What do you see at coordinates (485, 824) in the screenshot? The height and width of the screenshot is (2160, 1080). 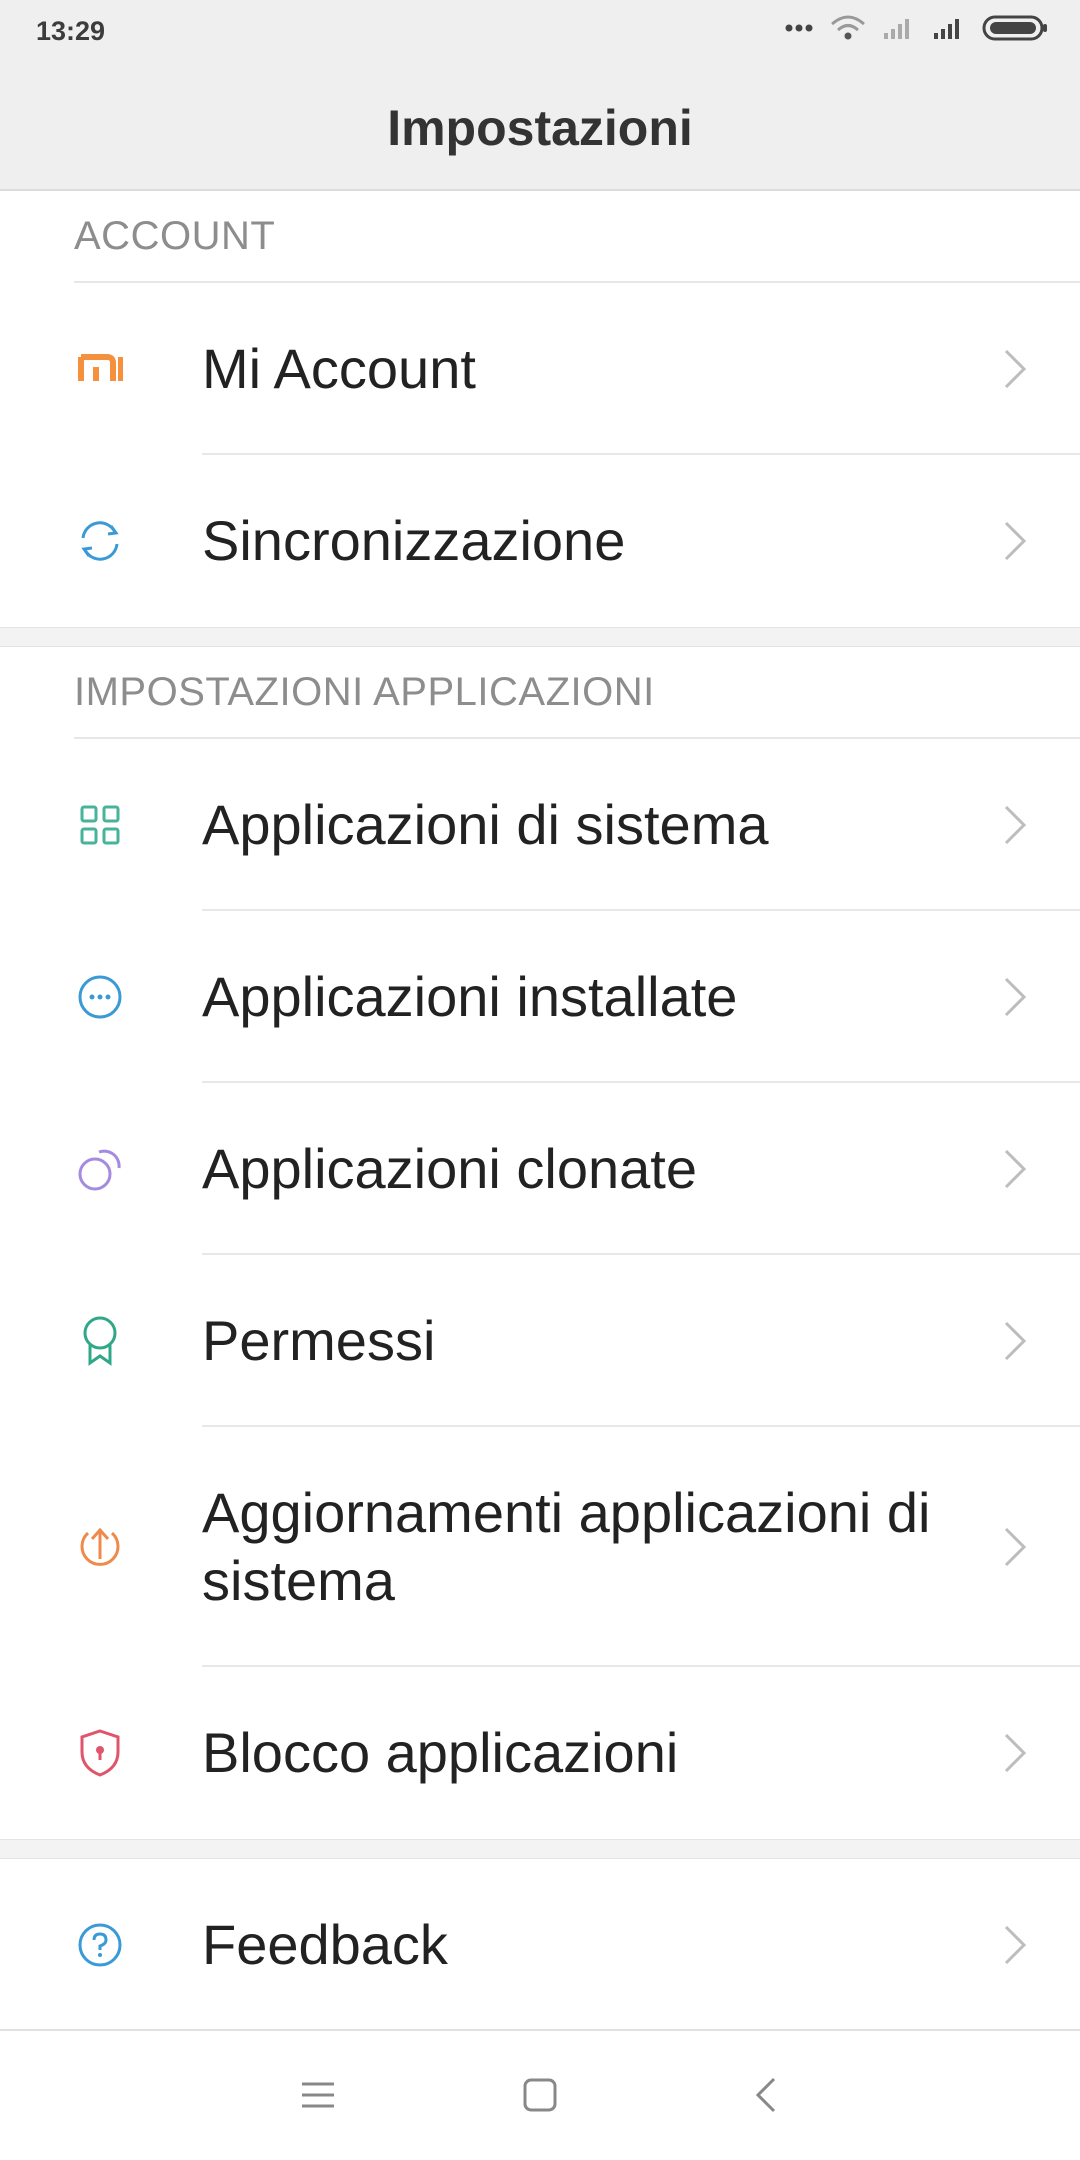 I see `row-label: Applicazioni di sistema` at bounding box center [485, 824].